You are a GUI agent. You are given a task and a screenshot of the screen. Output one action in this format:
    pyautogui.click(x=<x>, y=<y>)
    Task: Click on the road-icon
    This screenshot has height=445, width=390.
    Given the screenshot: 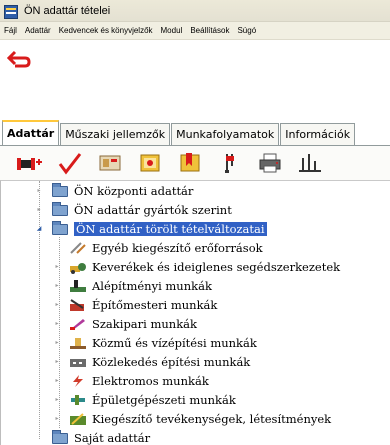 What is the action you would take?
    pyautogui.click(x=78, y=362)
    